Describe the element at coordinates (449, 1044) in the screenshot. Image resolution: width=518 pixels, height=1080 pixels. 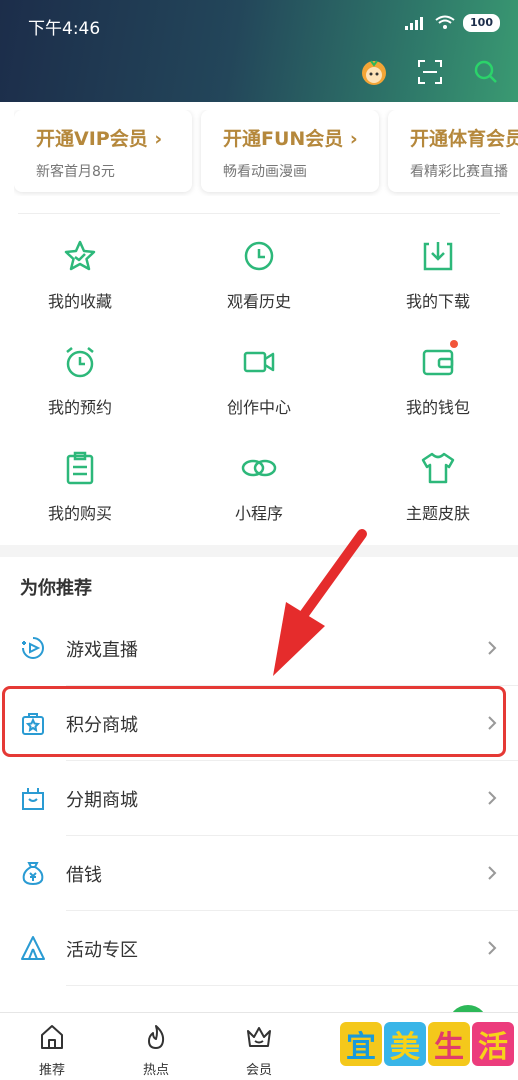
I see `watermark-char: 生` at that location.